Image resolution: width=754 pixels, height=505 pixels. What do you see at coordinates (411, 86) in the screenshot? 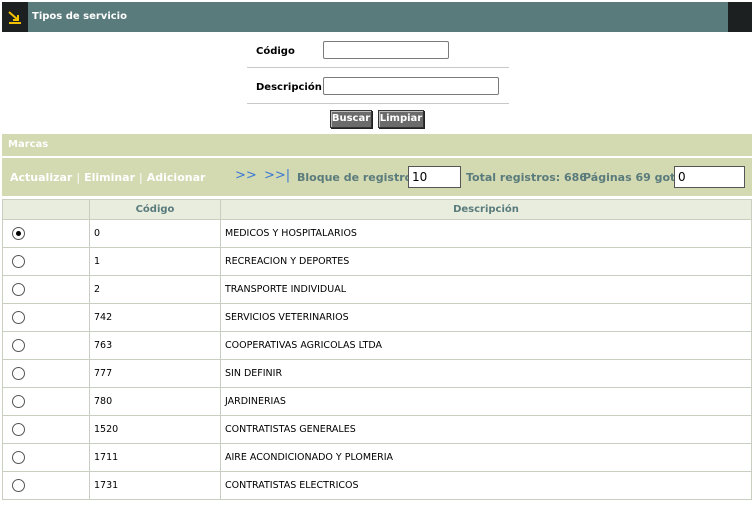
I see `descripcion-input` at bounding box center [411, 86].